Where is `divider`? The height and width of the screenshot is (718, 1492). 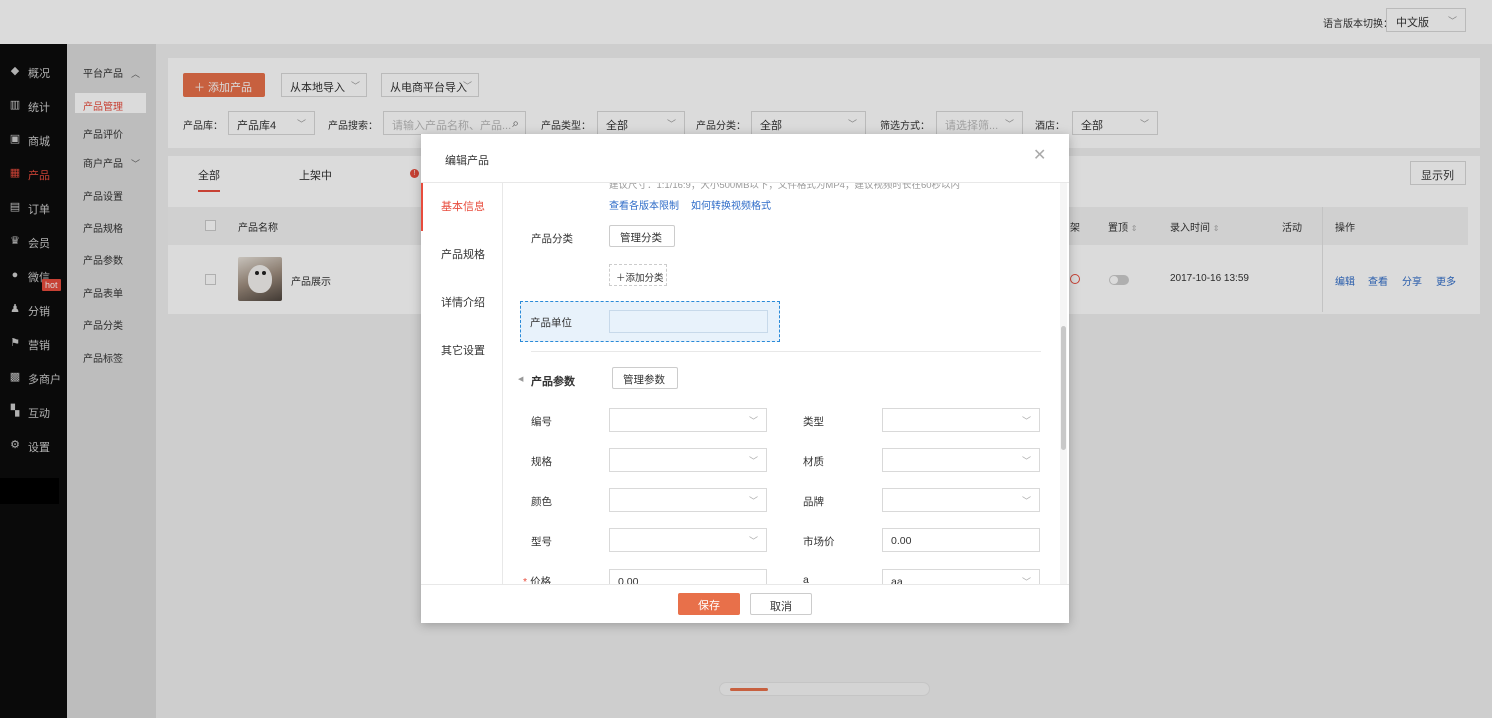 divider is located at coordinates (786, 351).